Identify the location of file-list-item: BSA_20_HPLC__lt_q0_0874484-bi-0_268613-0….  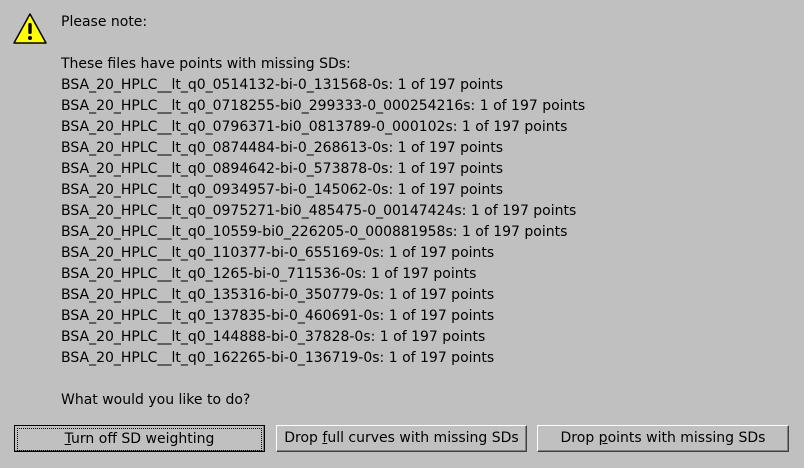
(282, 148).